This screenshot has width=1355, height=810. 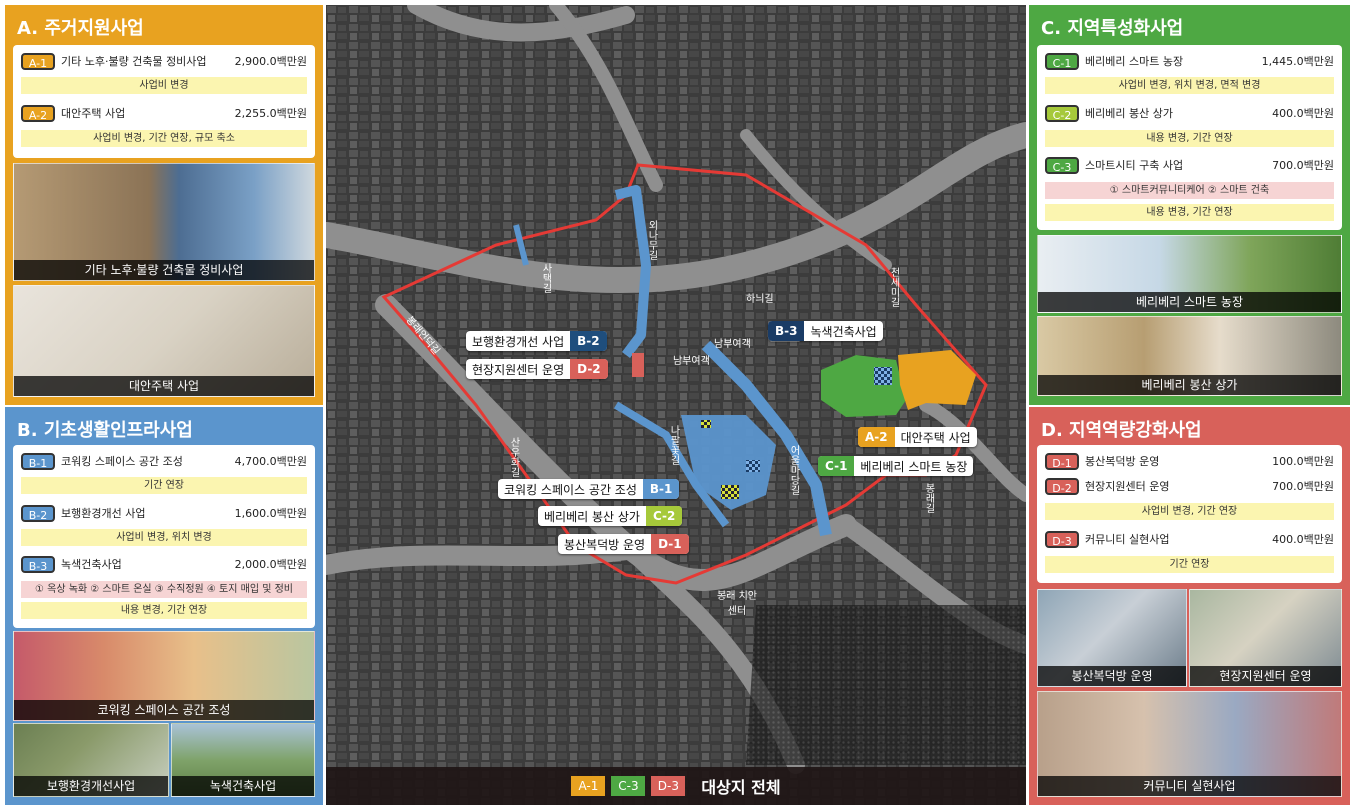 What do you see at coordinates (1062, 486) in the screenshot?
I see `code-badge-d2: D-2` at bounding box center [1062, 486].